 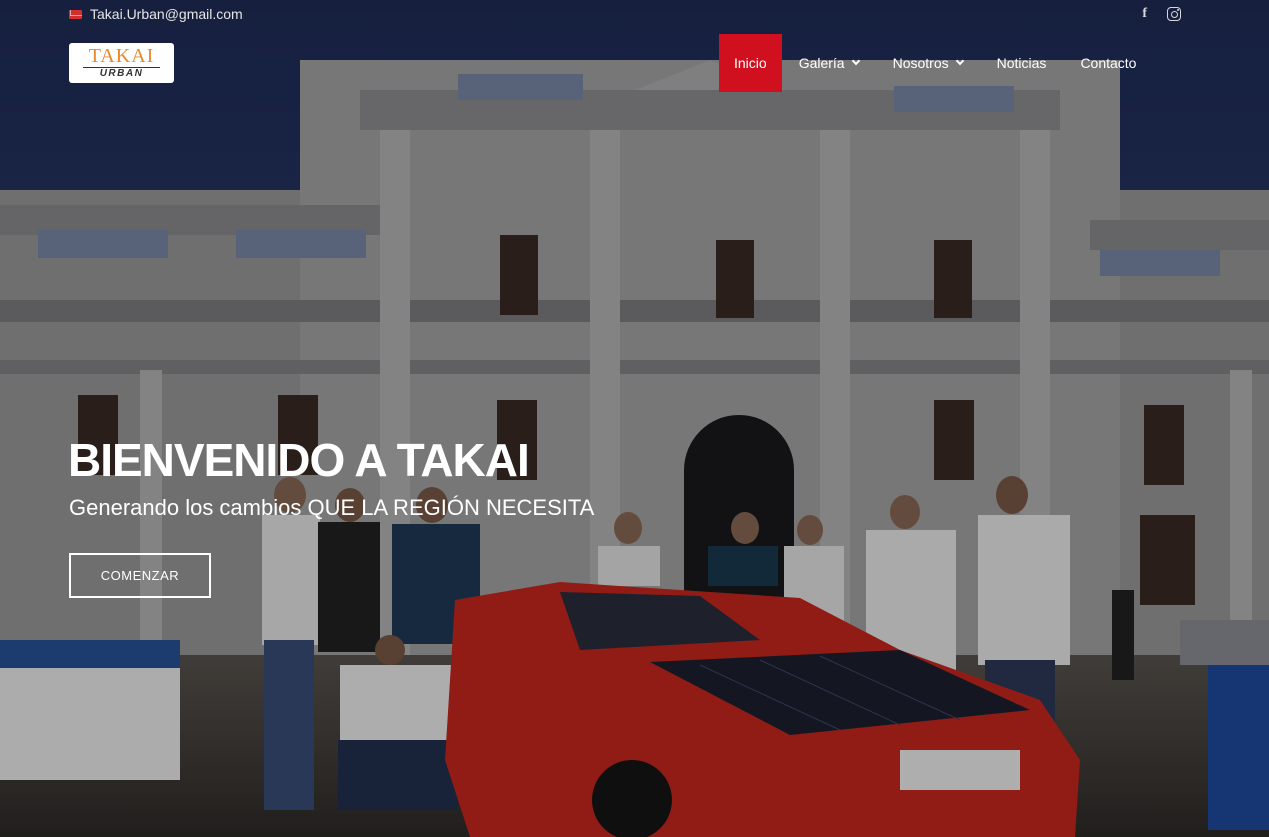 I want to click on nav-item-nosotros: Nosotros, so click(x=928, y=63).